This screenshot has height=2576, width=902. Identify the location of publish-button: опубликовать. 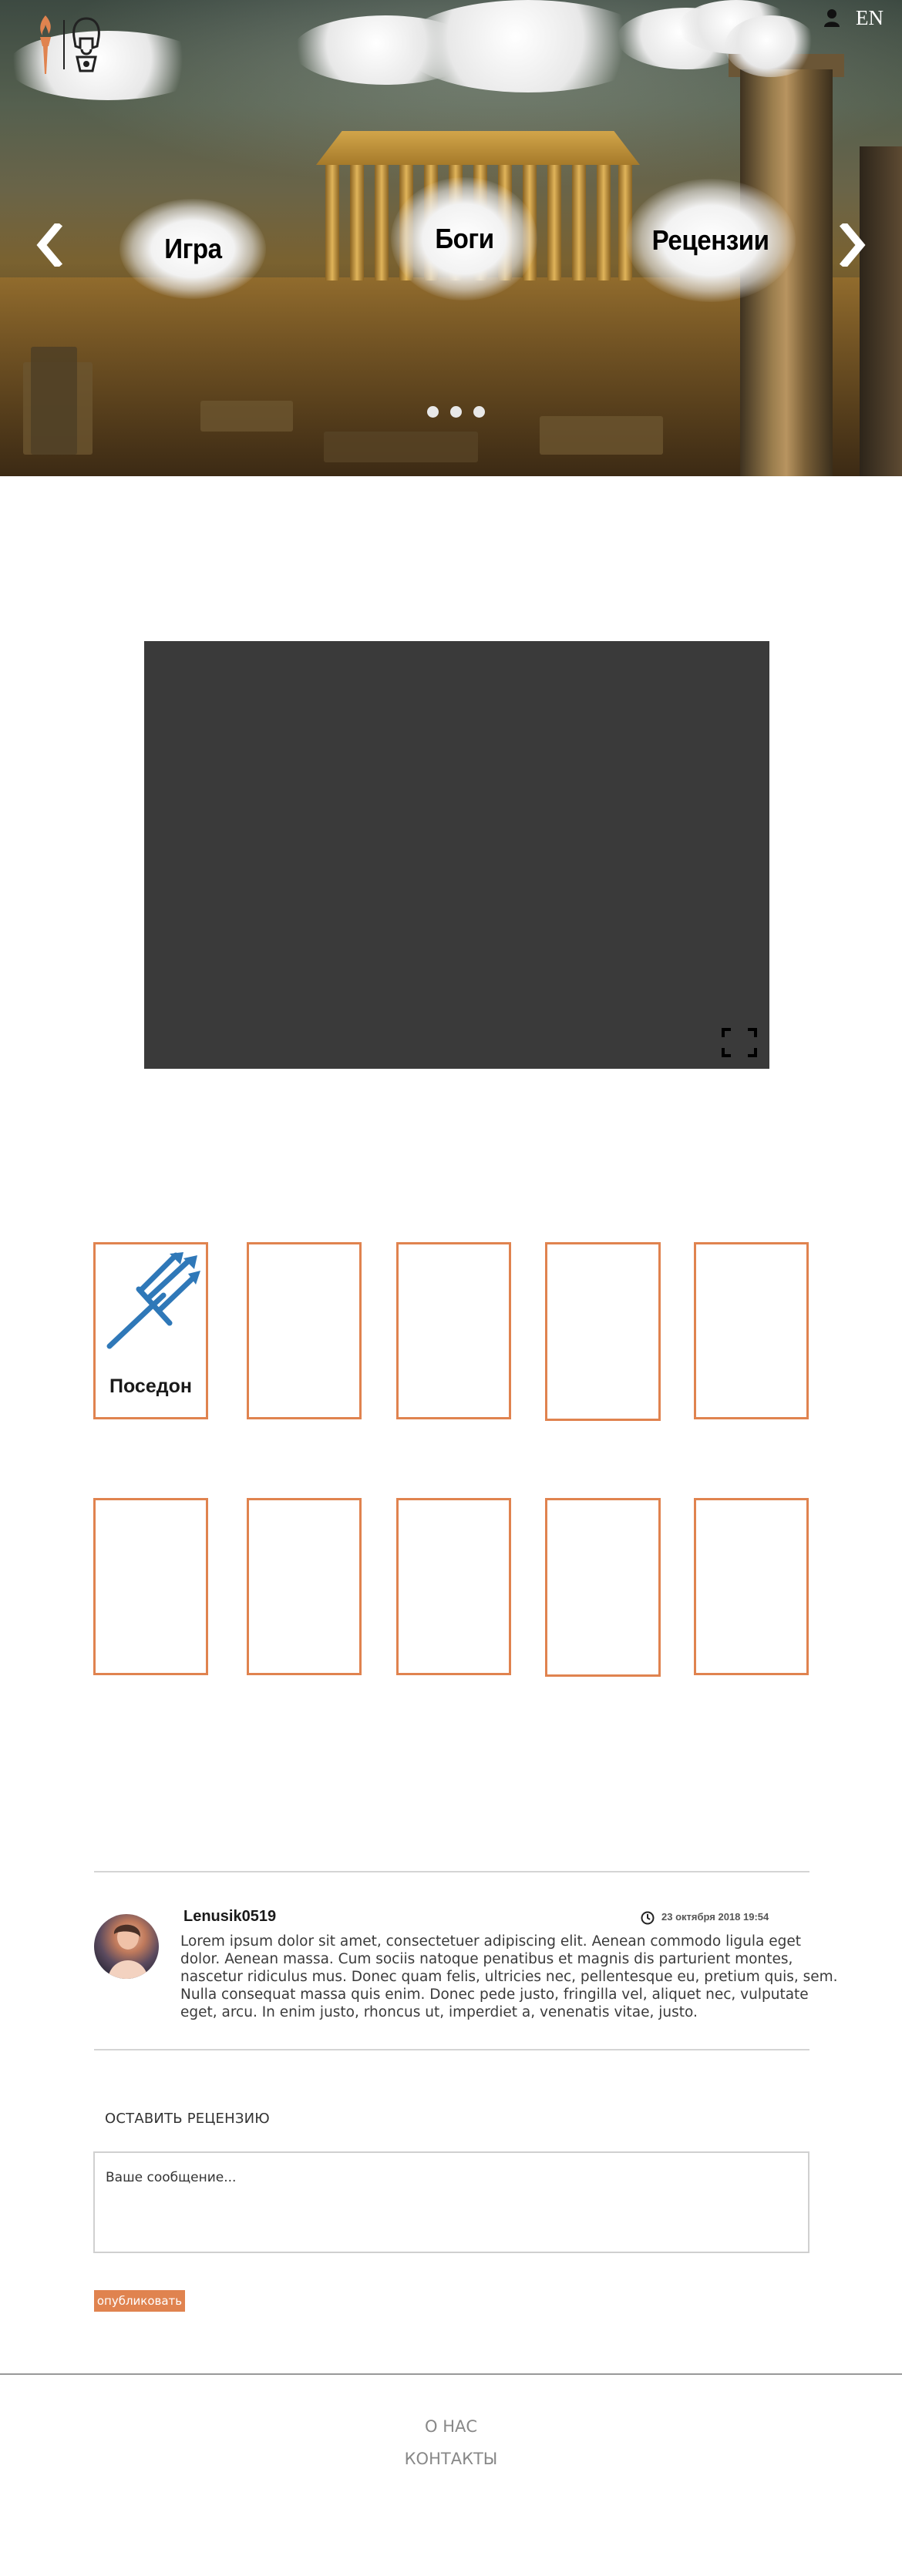
(139, 2301).